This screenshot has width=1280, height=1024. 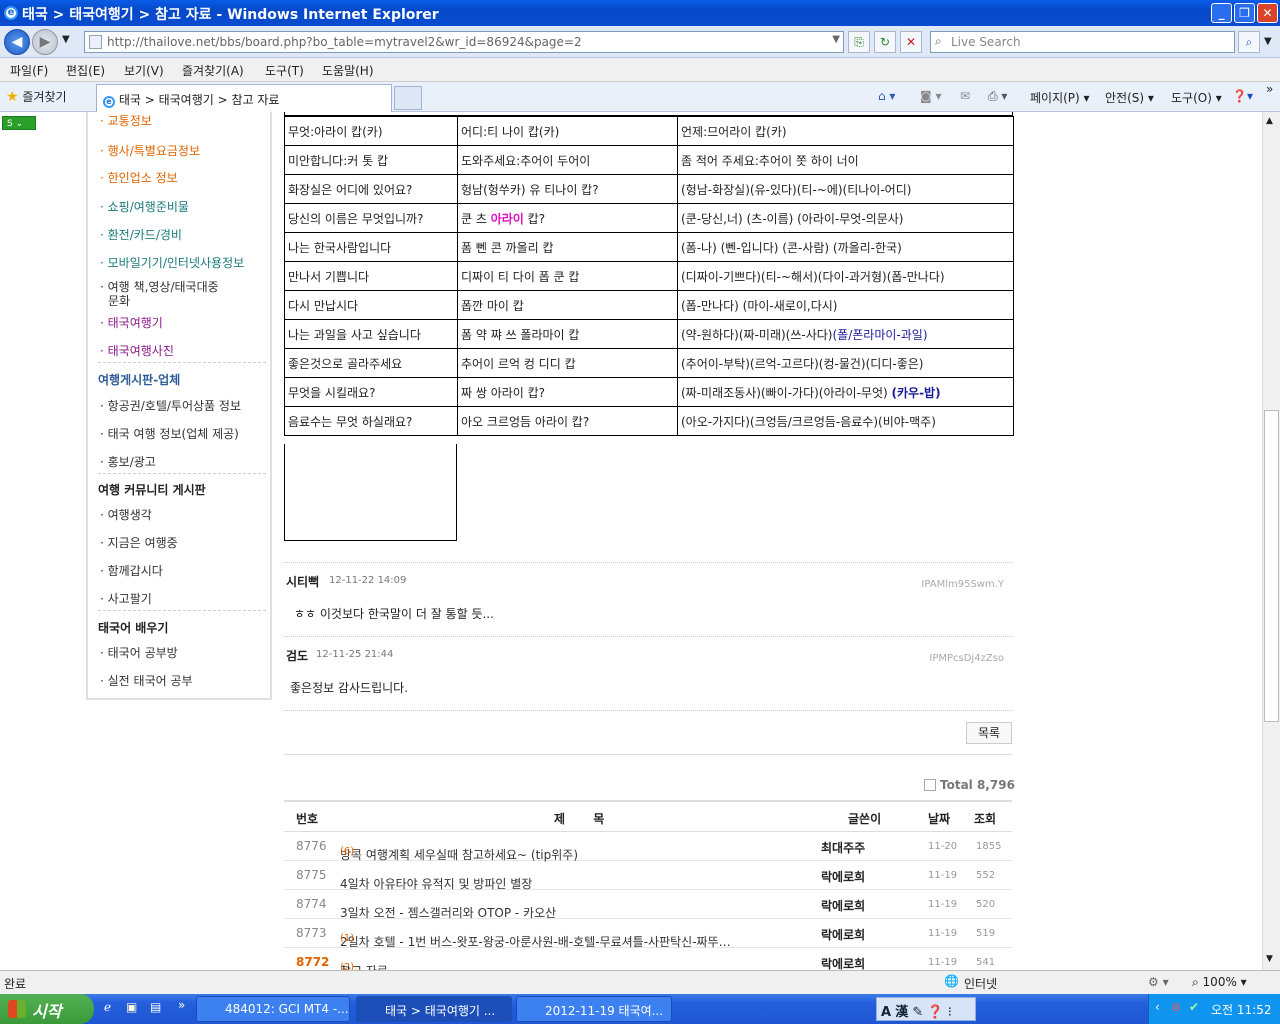 What do you see at coordinates (1271, 566) in the screenshot?
I see `scroll-thumb` at bounding box center [1271, 566].